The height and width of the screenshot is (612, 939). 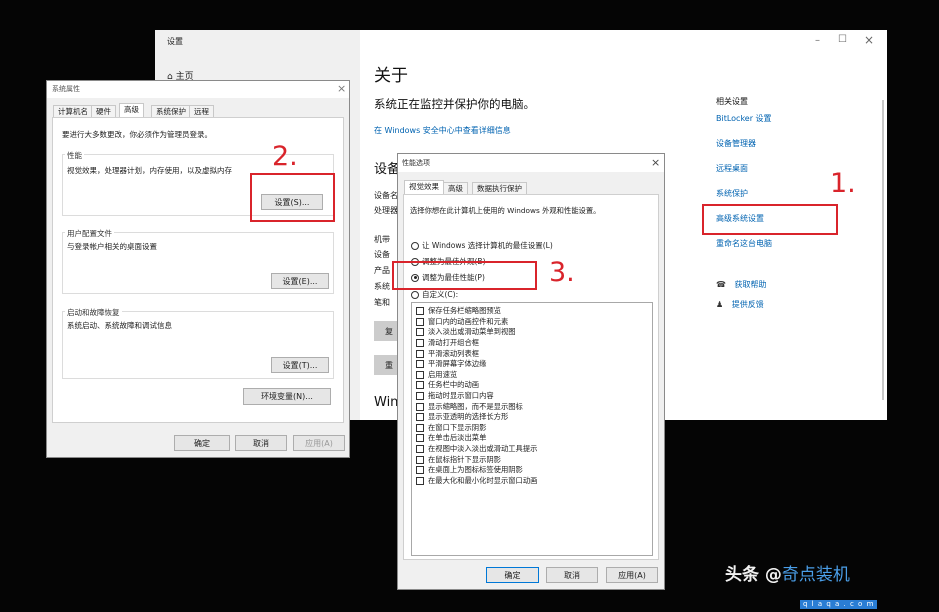 What do you see at coordinates (534, 322) in the screenshot?
I see `list-item: 窗口内的动画控件和元素` at bounding box center [534, 322].